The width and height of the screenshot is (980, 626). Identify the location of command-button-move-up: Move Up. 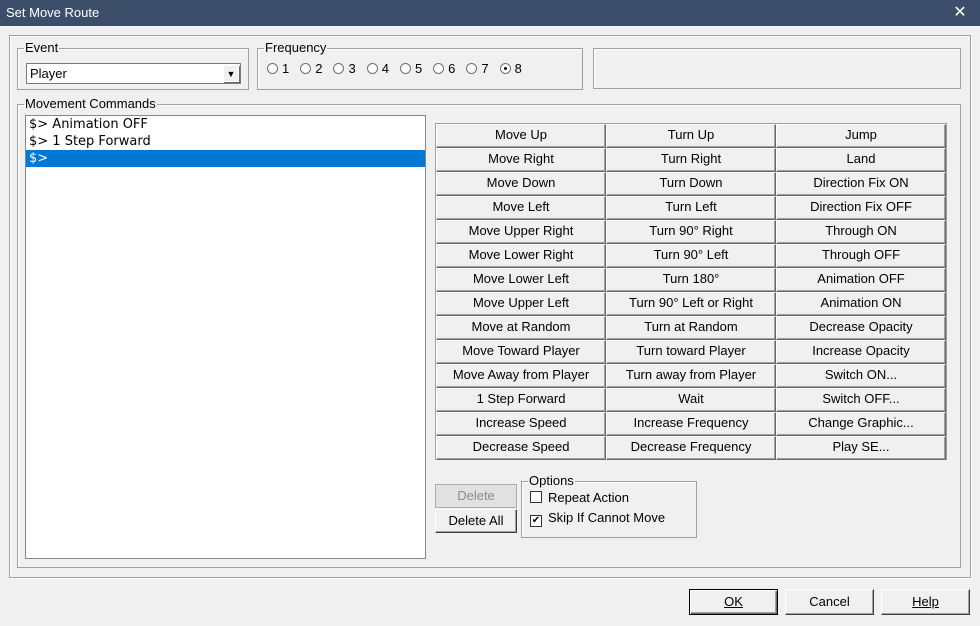
(521, 136).